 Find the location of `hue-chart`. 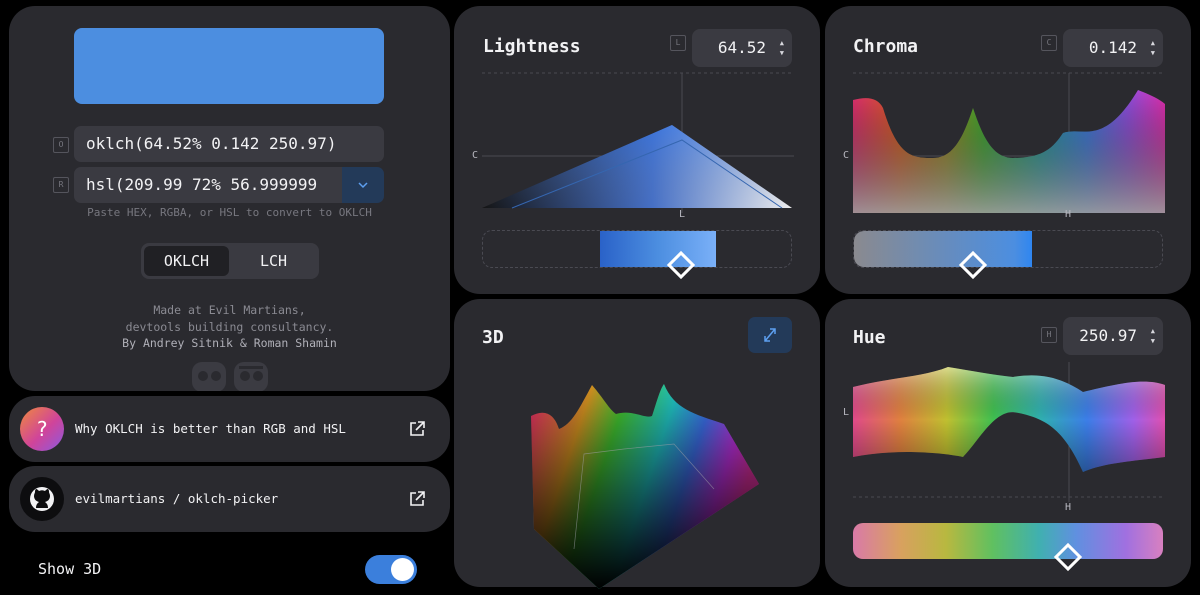

hue-chart is located at coordinates (1009, 432).